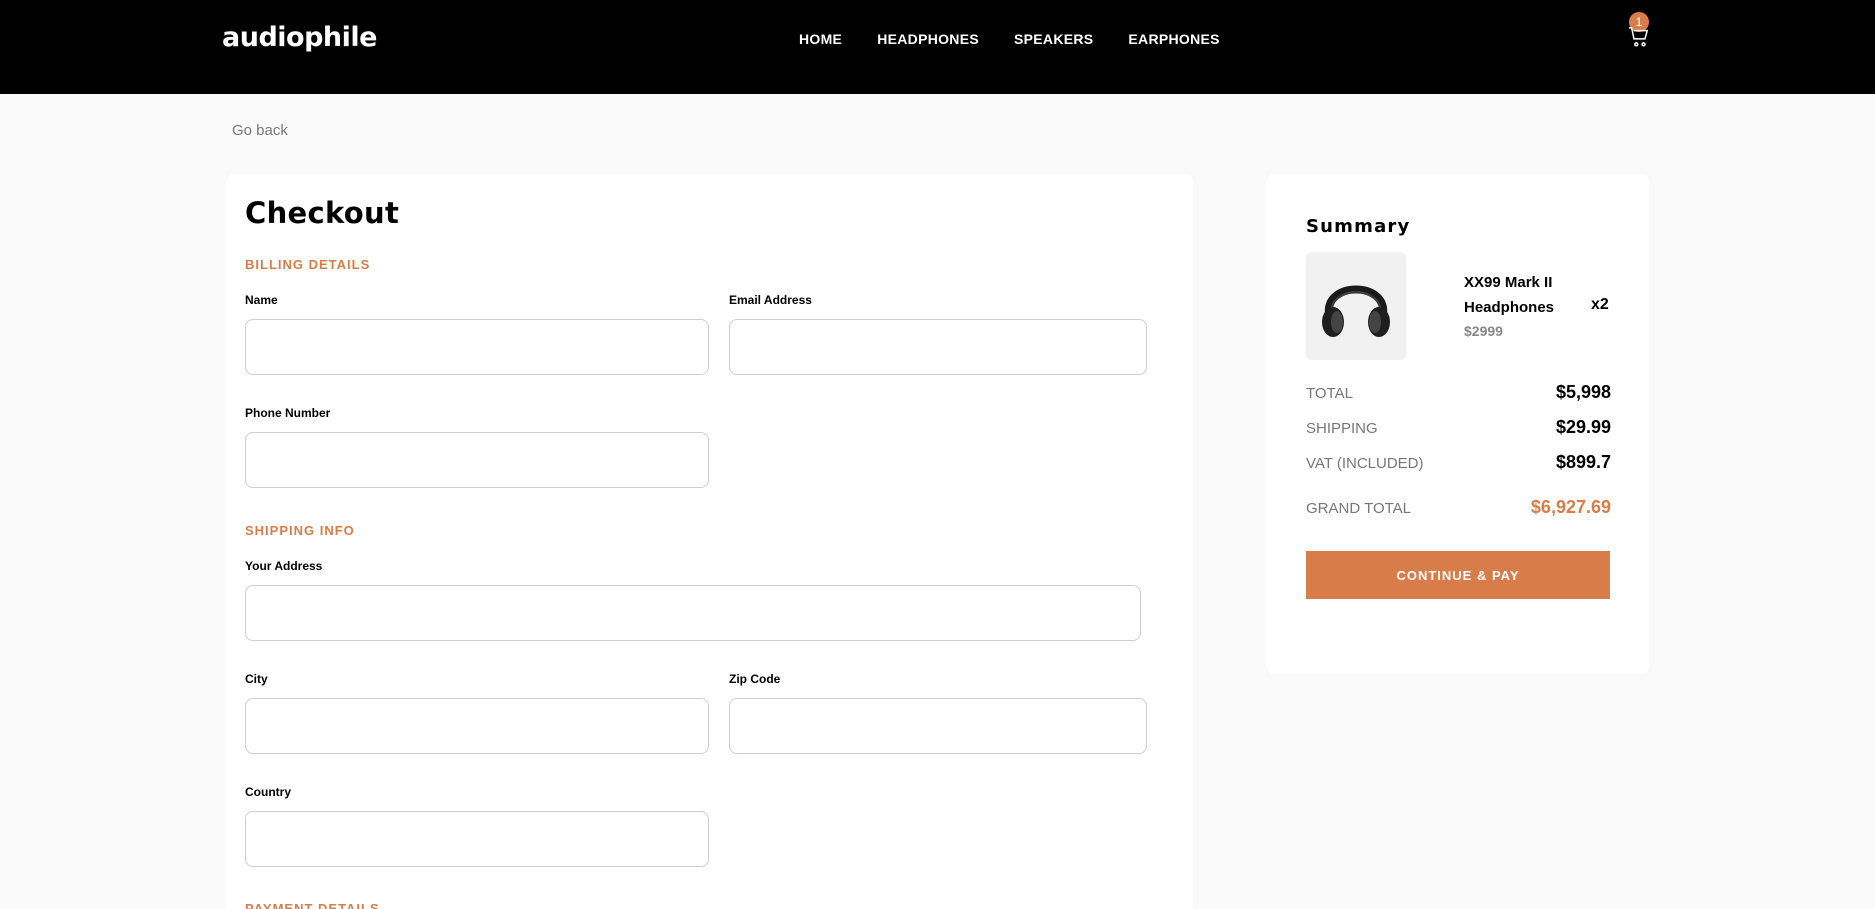  I want to click on shipping-value: $29.99, so click(1583, 427).